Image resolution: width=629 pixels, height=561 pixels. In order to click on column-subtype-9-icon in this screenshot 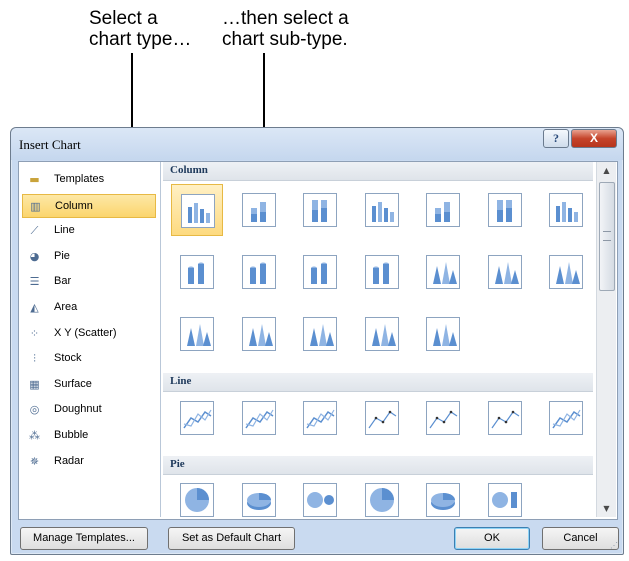, I will do `click(259, 272)`.